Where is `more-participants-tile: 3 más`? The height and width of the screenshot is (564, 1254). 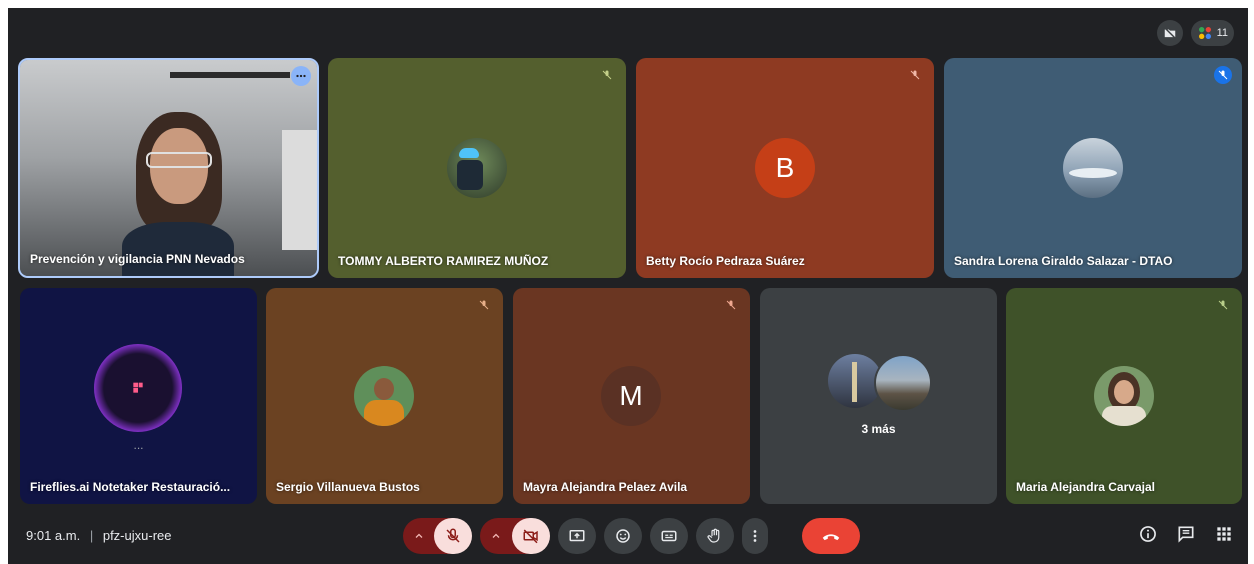
more-participants-tile: 3 más is located at coordinates (878, 396).